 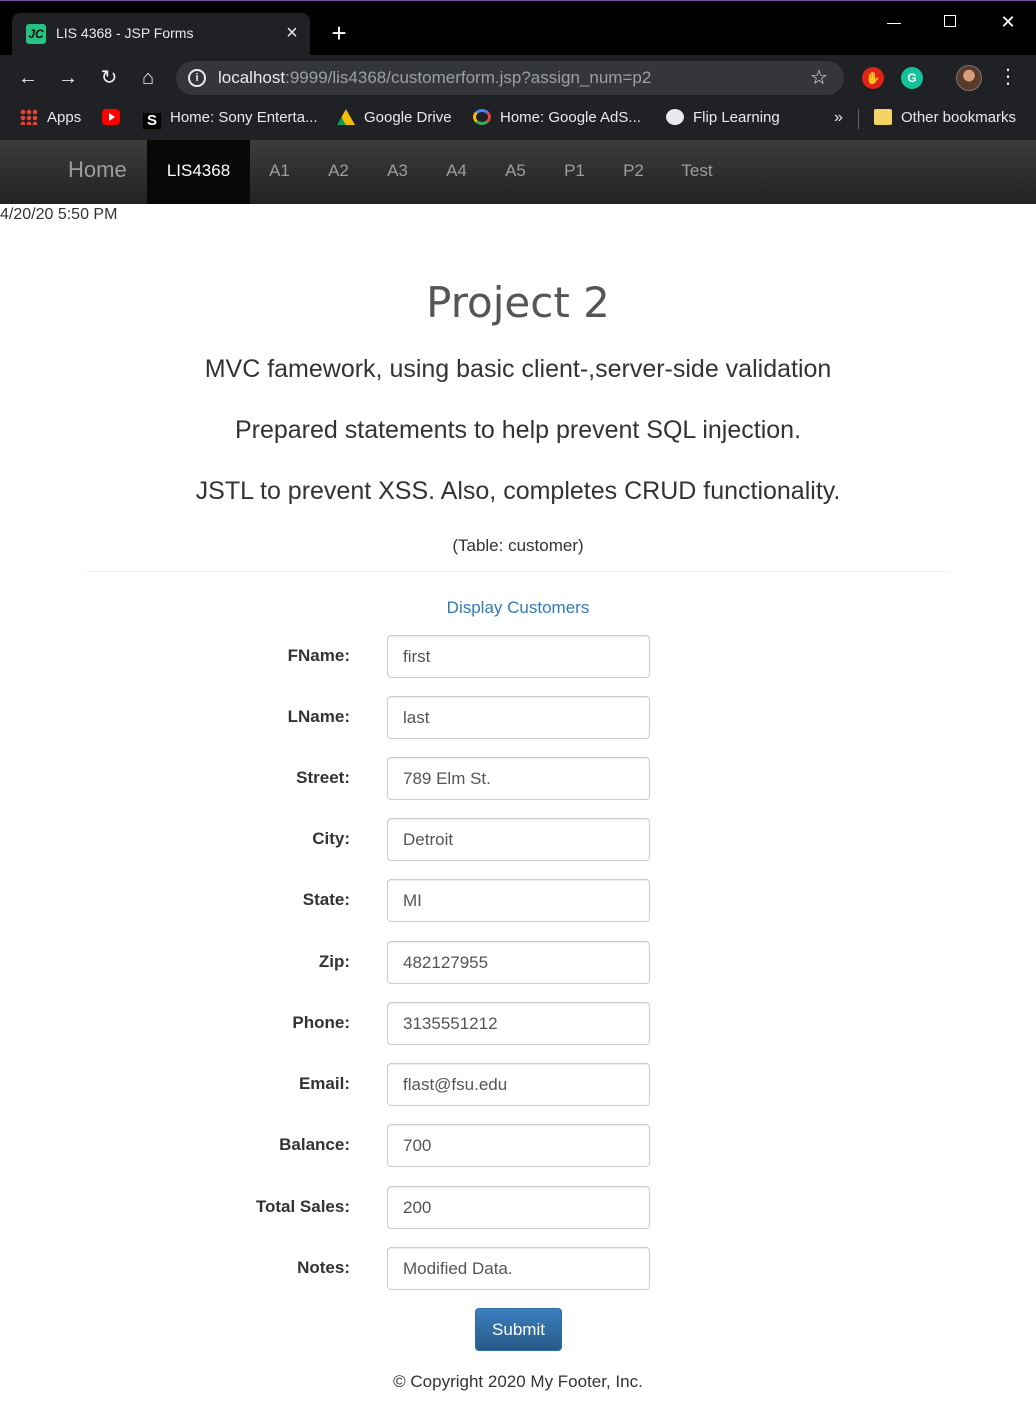 I want to click on form-row-phone: Phone:, so click(x=518, y=1024).